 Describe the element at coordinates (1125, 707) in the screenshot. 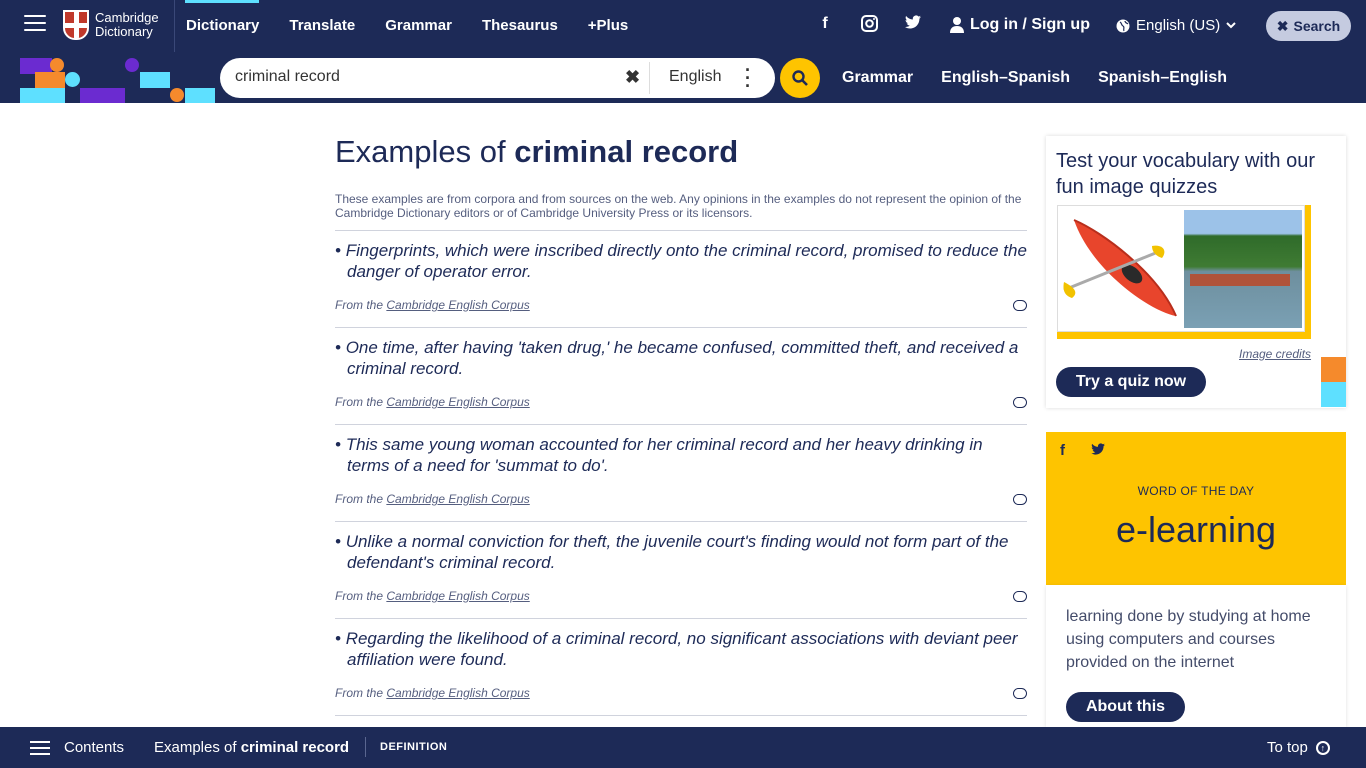

I see `about-this-button: About this` at that location.